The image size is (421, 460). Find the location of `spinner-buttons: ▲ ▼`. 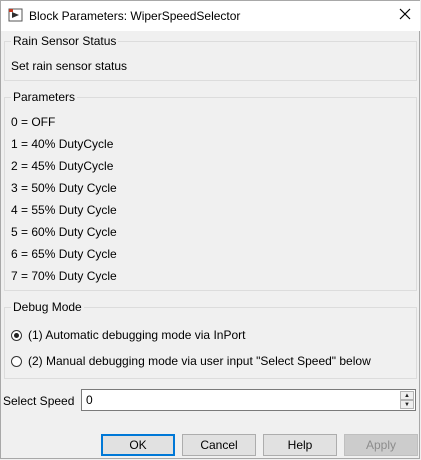

spinner-buttons: ▲ ▼ is located at coordinates (407, 400).